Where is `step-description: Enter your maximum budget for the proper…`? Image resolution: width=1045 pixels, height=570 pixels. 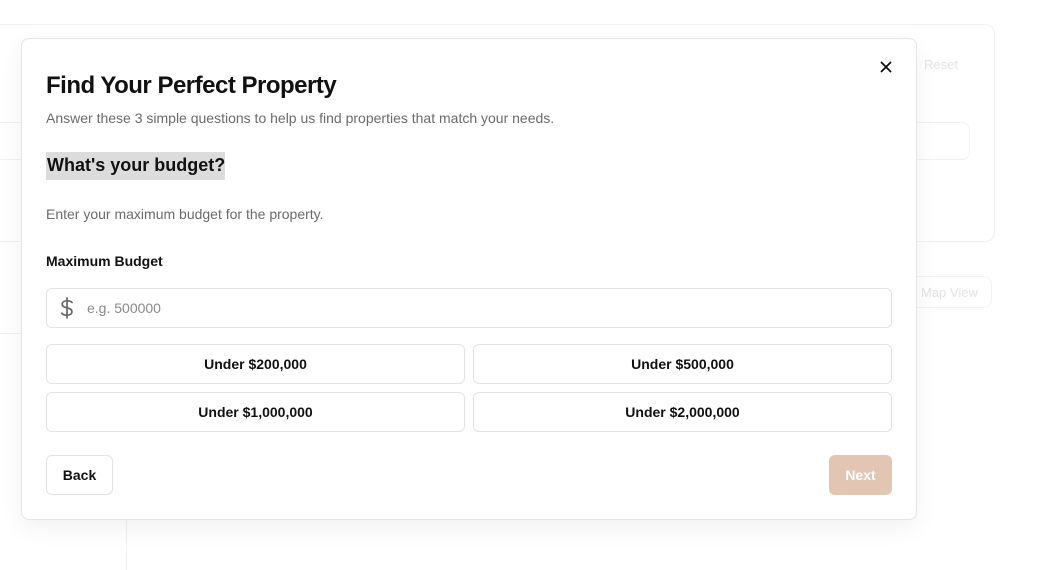
step-description: Enter your maximum budget for the proper… is located at coordinates (185, 214).